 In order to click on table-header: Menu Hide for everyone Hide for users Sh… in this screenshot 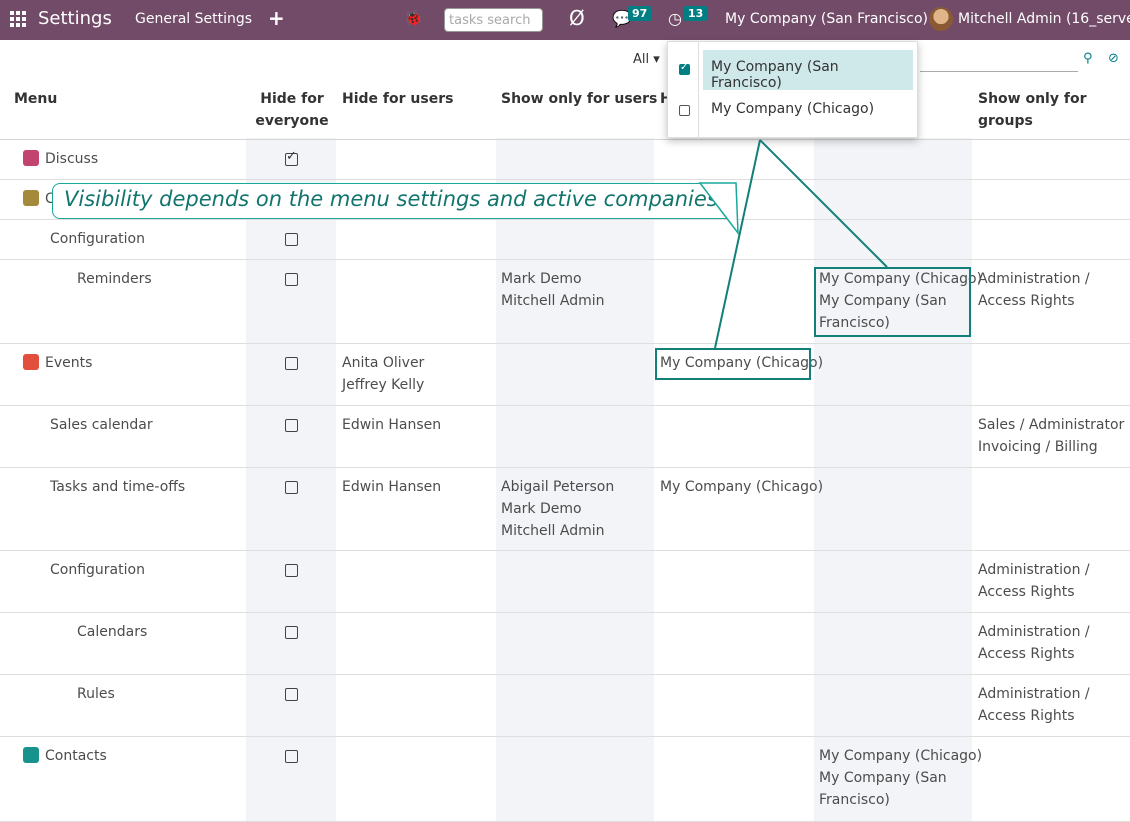, I will do `click(565, 109)`.